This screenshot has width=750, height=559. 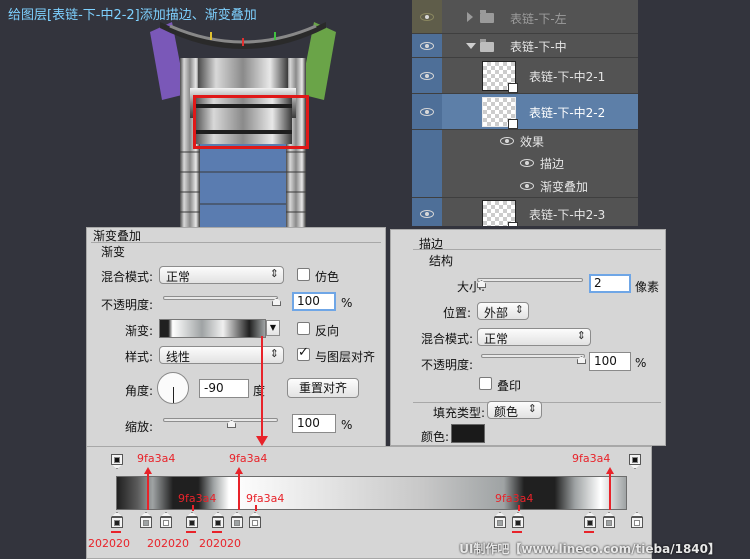 I want to click on annotation-arrow, so click(x=148, y=470).